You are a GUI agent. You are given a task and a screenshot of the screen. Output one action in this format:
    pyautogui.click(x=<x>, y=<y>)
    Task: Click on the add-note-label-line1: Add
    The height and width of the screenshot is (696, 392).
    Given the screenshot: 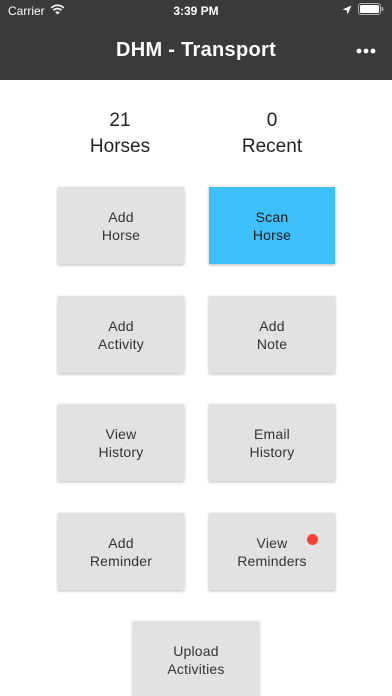 What is the action you would take?
    pyautogui.click(x=272, y=325)
    